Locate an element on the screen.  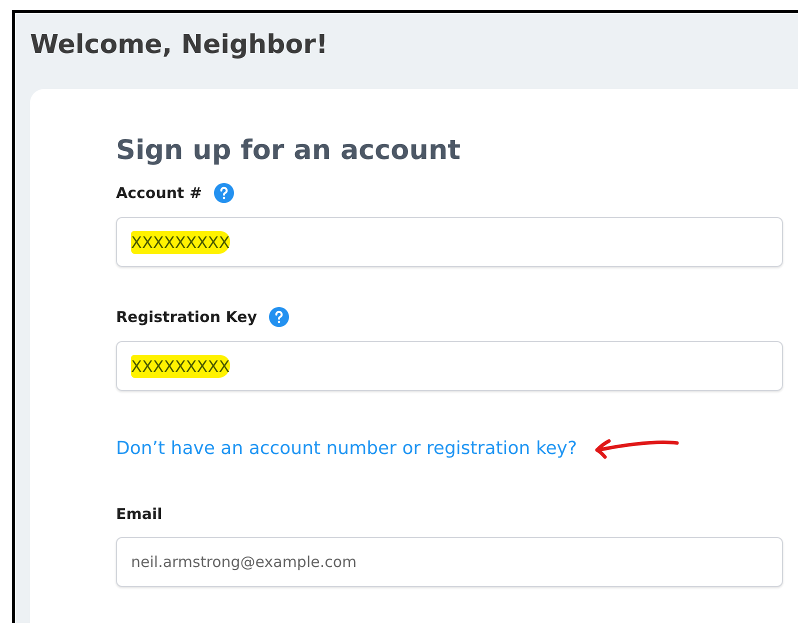
field-label: Email is located at coordinates (139, 514).